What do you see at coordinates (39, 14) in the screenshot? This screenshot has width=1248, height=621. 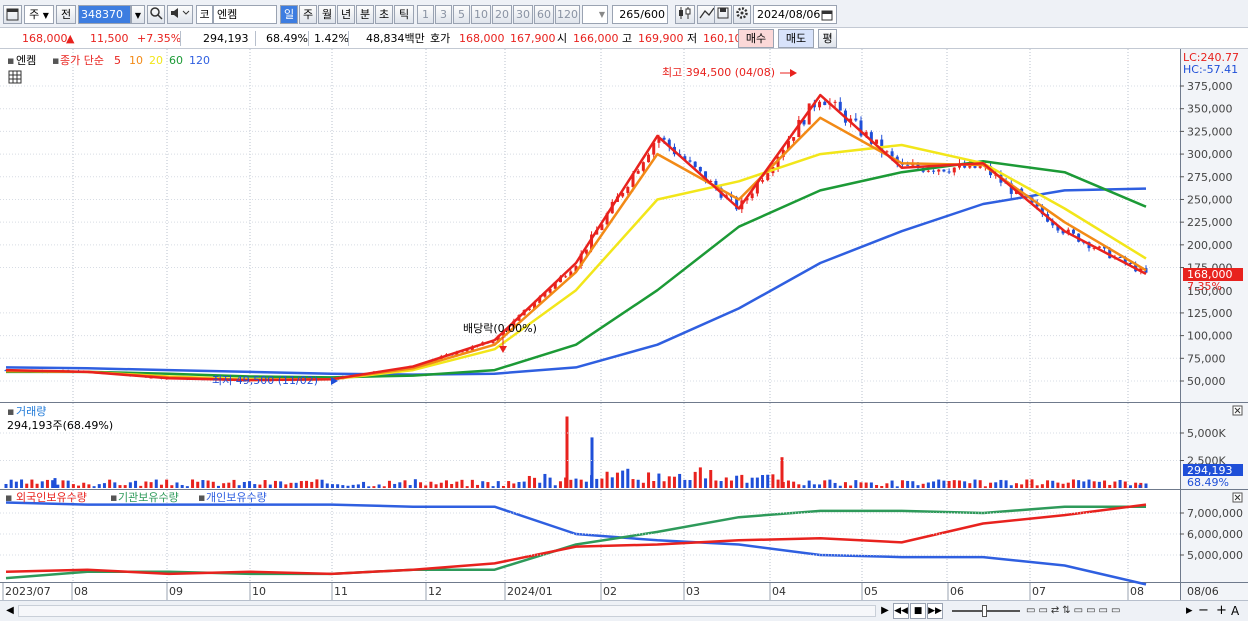 I see `market-select: 주 ▼` at bounding box center [39, 14].